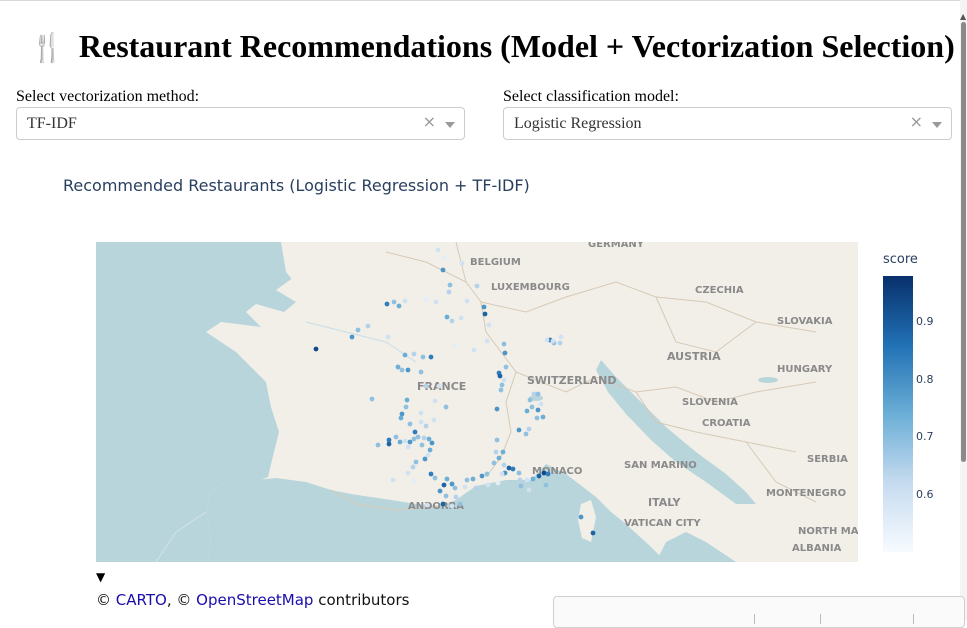 This screenshot has width=967, height=628. Describe the element at coordinates (727, 123) in the screenshot. I see `classification-dropdown: Logistic Regression ×` at that location.